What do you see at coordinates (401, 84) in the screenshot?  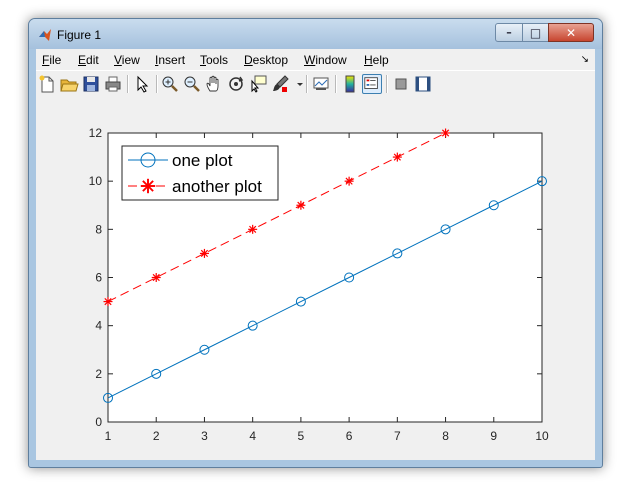 I see `hide-plot-tools-icon` at bounding box center [401, 84].